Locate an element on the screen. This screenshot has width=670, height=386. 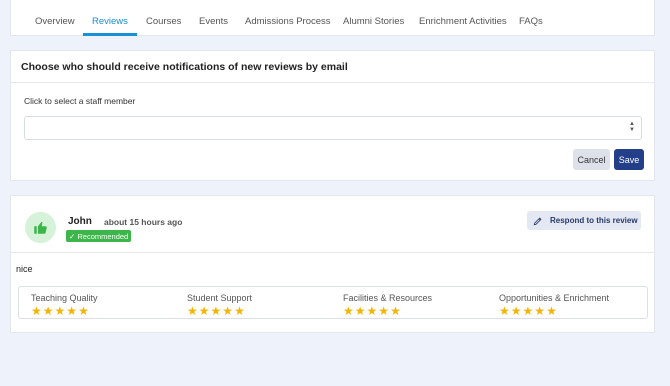
rating-opportunities-enrichment: Opportunities & Enrichment ★ ★ ★ ★ ★ is located at coordinates (554, 305).